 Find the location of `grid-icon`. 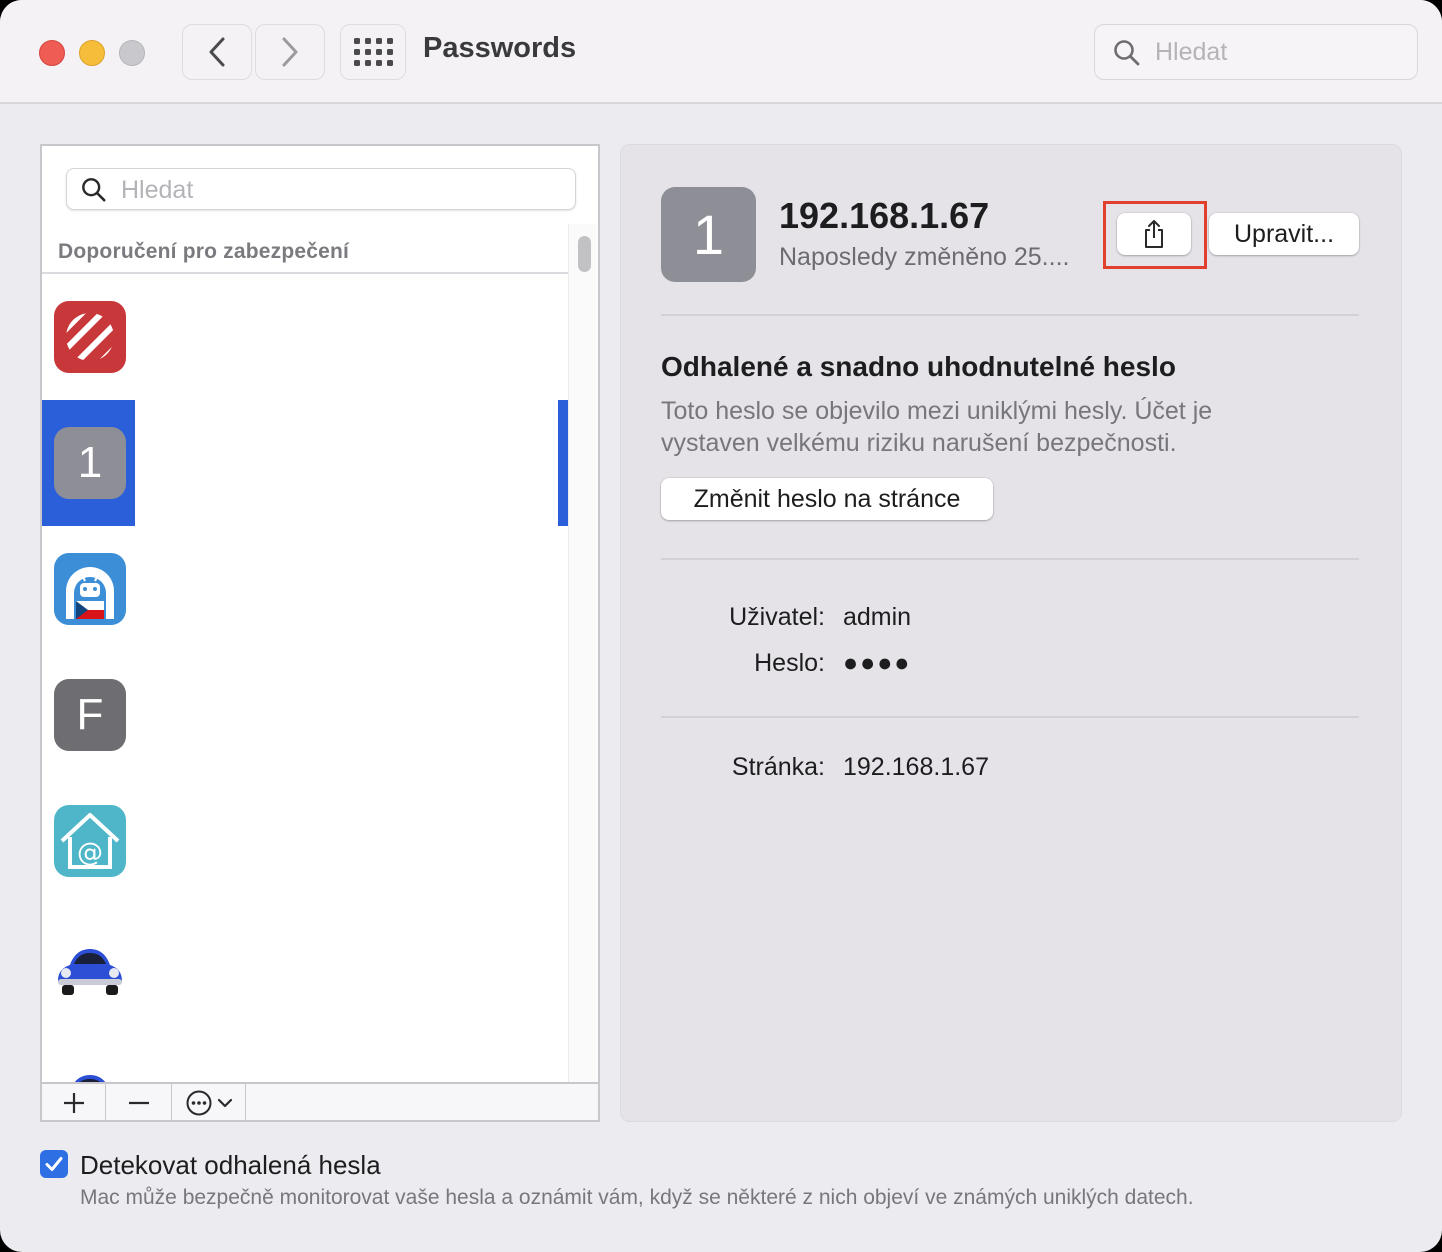

grid-icon is located at coordinates (373, 52).